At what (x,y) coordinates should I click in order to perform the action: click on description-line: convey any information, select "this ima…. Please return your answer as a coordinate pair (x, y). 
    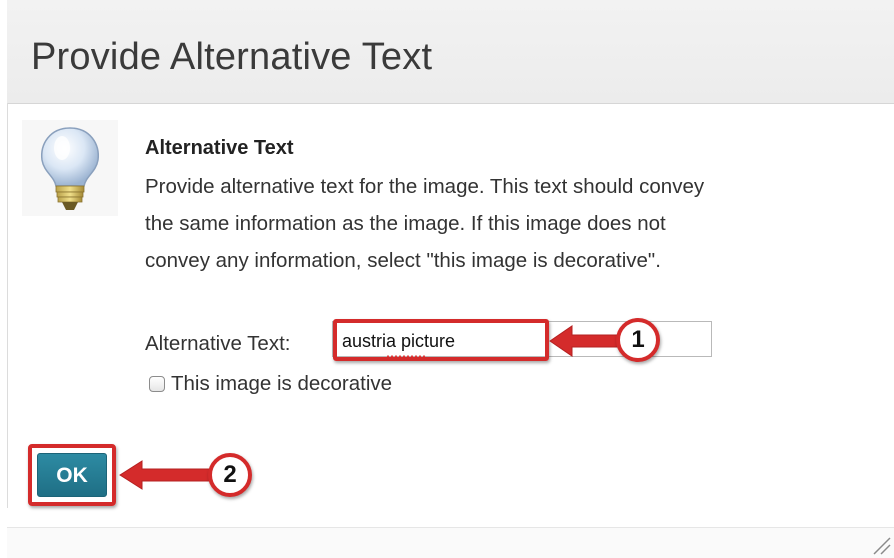
    Looking at the image, I should click on (403, 260).